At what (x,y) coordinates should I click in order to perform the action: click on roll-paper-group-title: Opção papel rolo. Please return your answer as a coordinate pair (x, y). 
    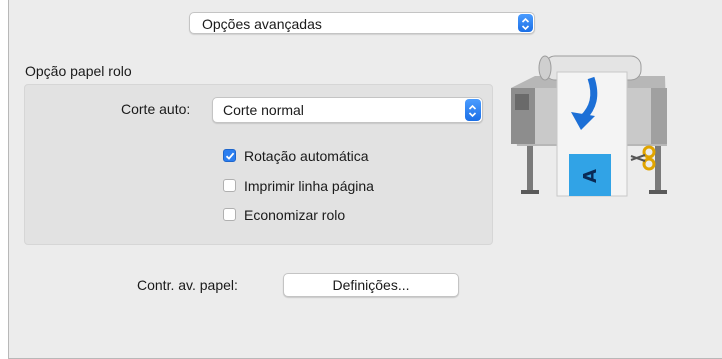
    Looking at the image, I should click on (78, 71).